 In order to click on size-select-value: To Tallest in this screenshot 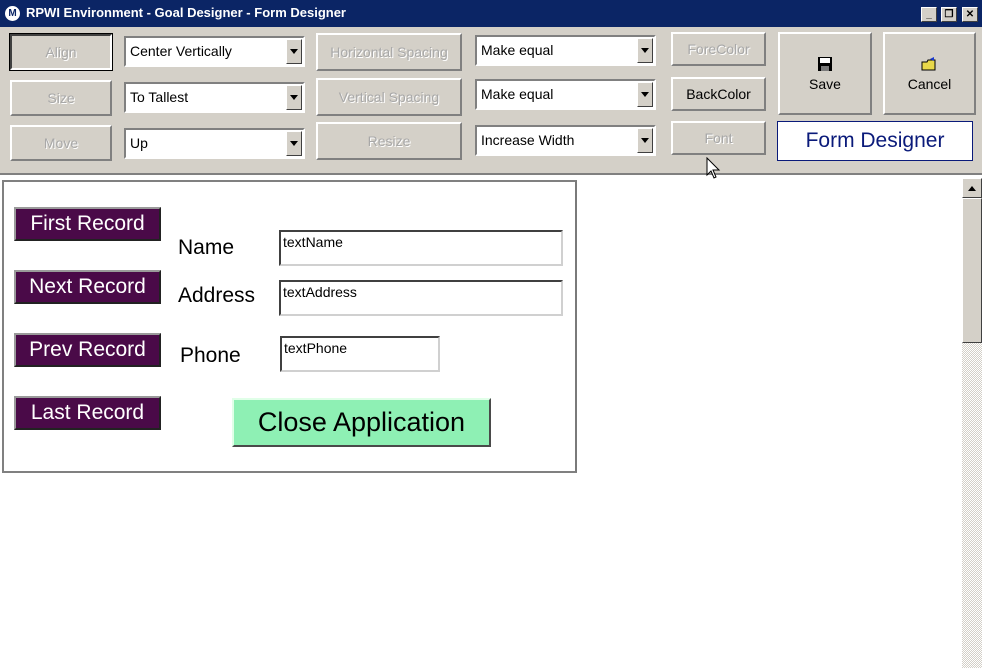, I will do `click(159, 97)`.